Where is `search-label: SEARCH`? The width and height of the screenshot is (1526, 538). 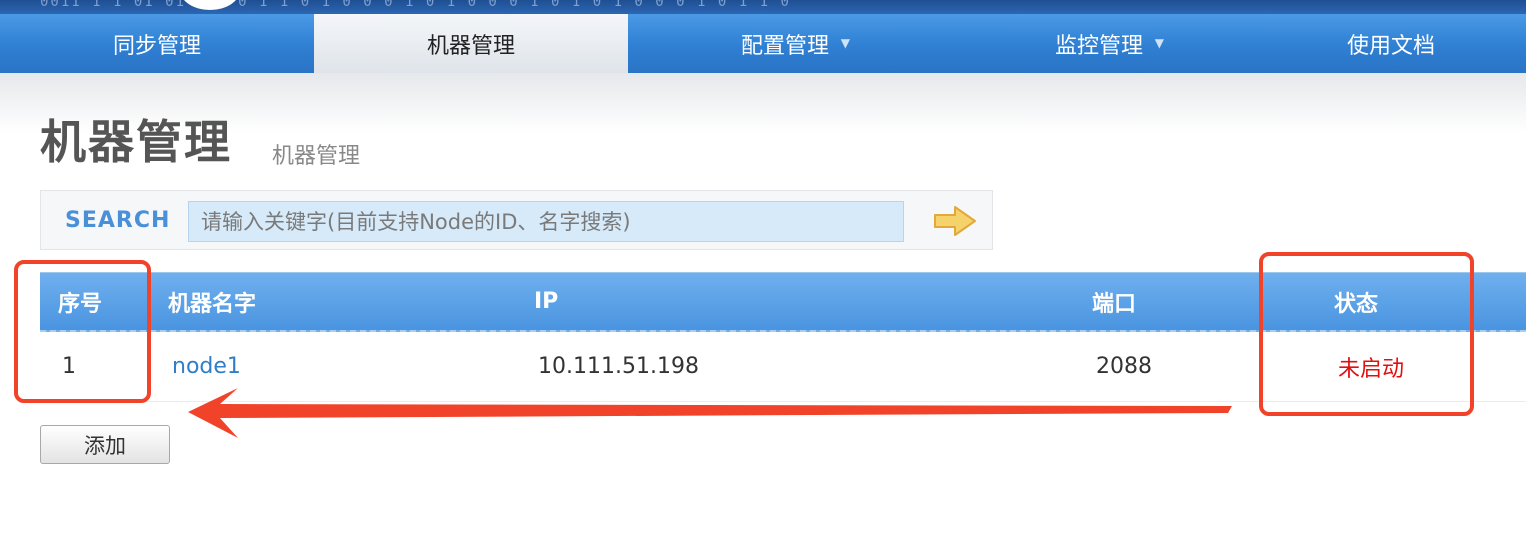
search-label: SEARCH is located at coordinates (118, 220).